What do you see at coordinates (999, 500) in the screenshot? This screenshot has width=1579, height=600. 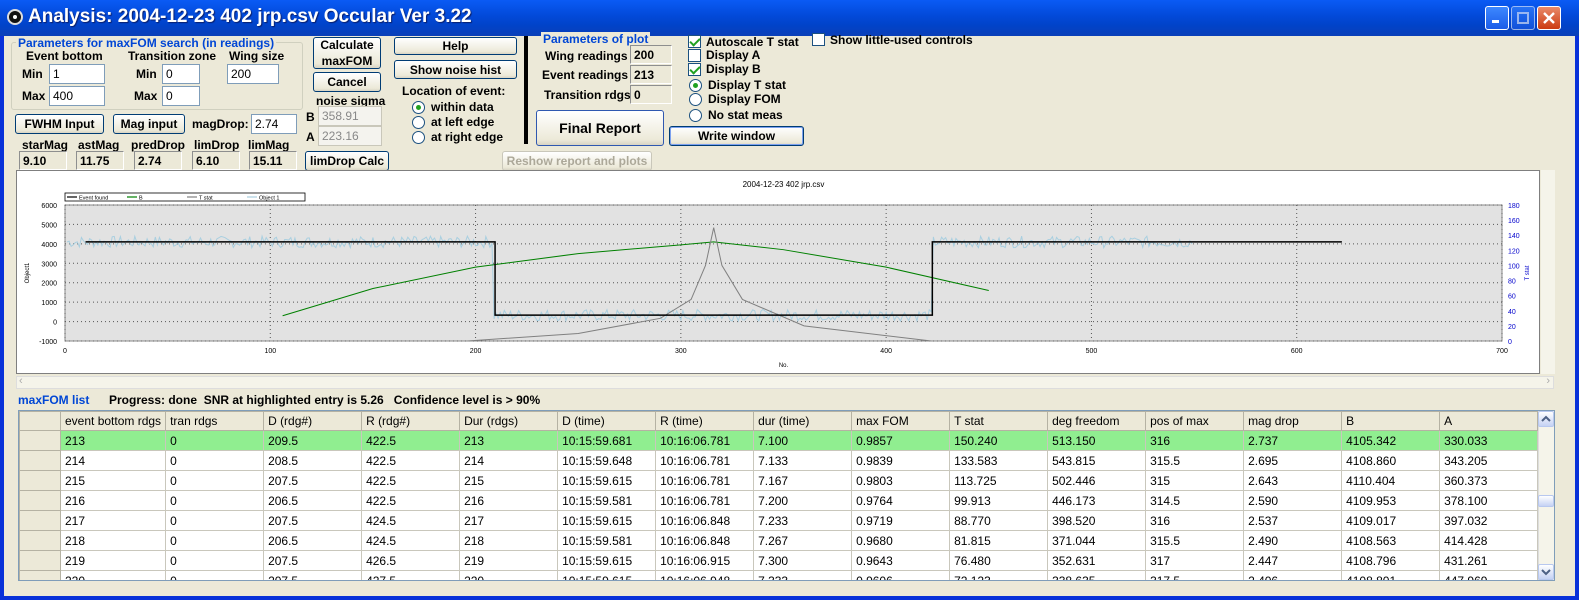 I see `table-cell: 99.913` at bounding box center [999, 500].